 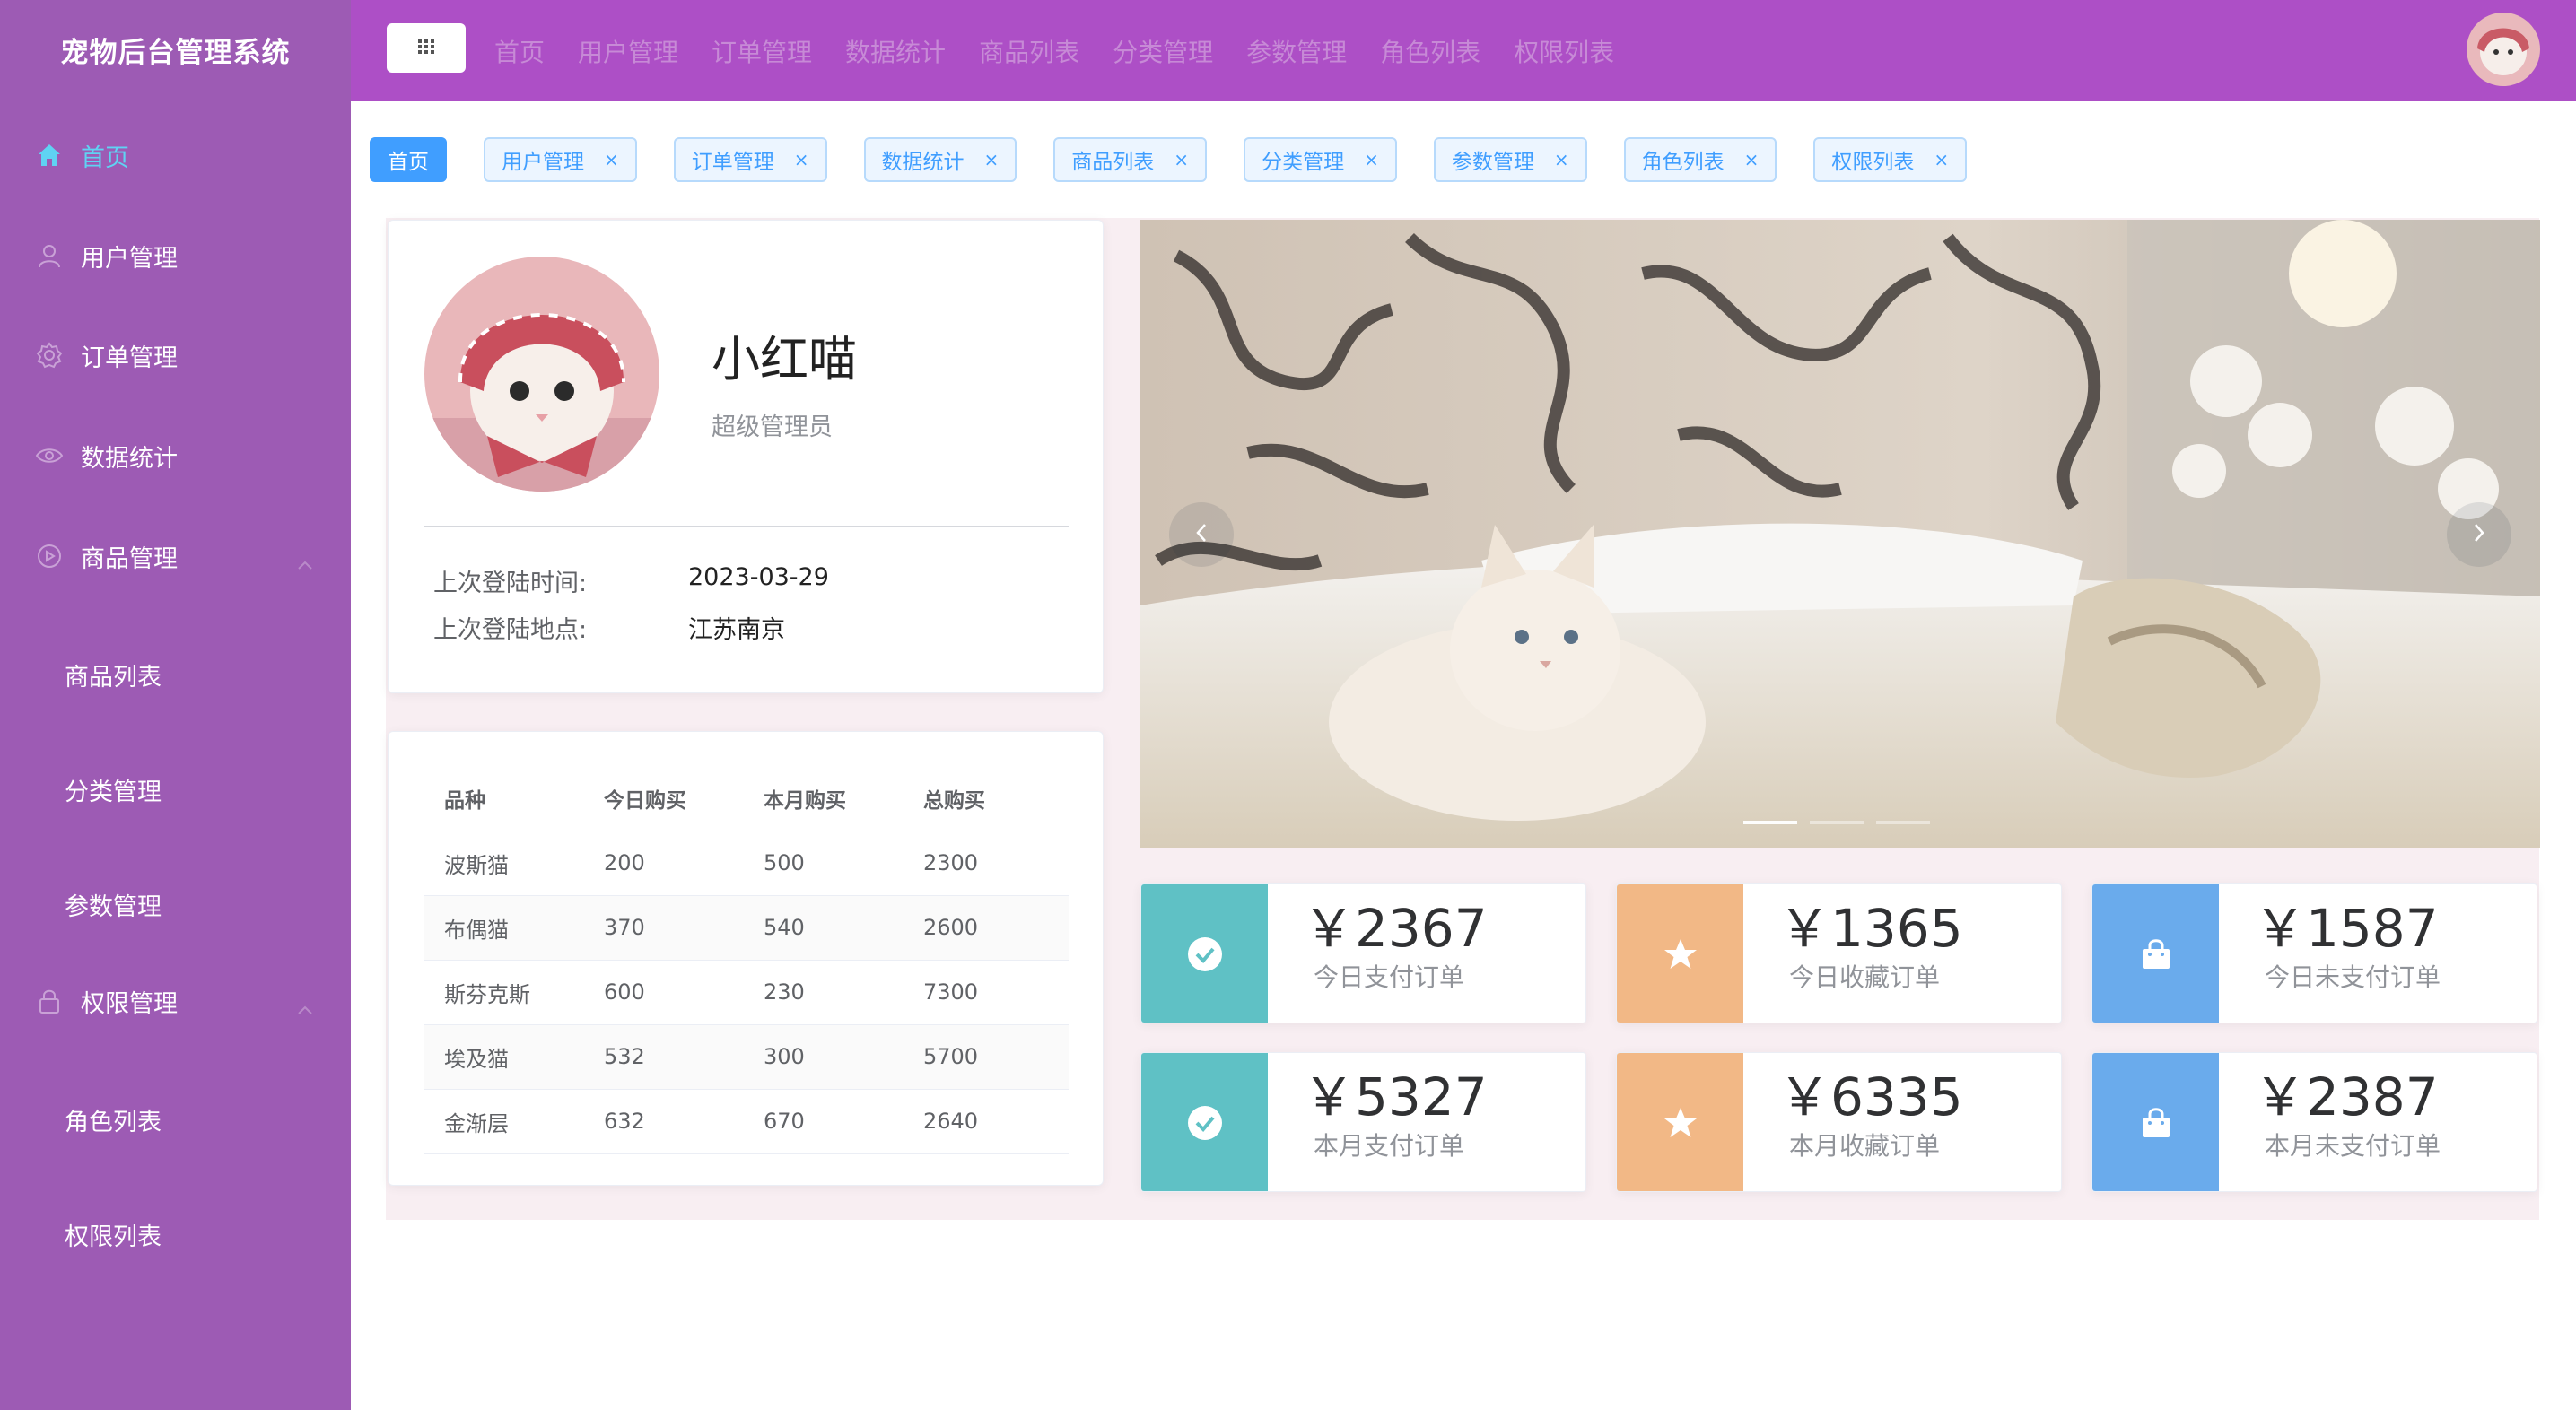 I want to click on tag-label: 商品列表, so click(x=1113, y=162).